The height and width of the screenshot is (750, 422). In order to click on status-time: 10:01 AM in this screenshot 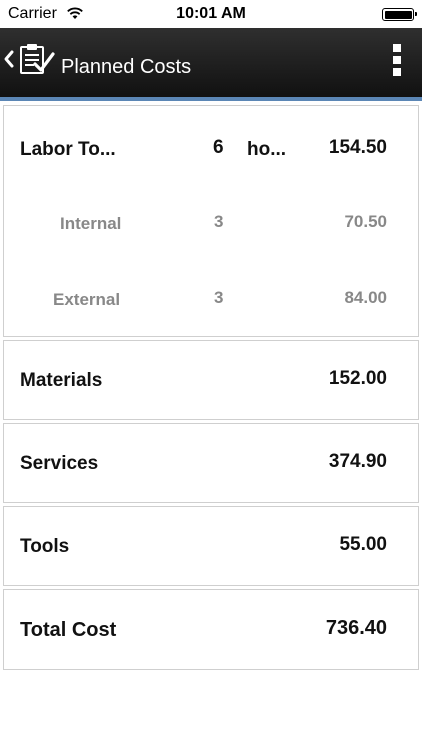, I will do `click(211, 13)`.